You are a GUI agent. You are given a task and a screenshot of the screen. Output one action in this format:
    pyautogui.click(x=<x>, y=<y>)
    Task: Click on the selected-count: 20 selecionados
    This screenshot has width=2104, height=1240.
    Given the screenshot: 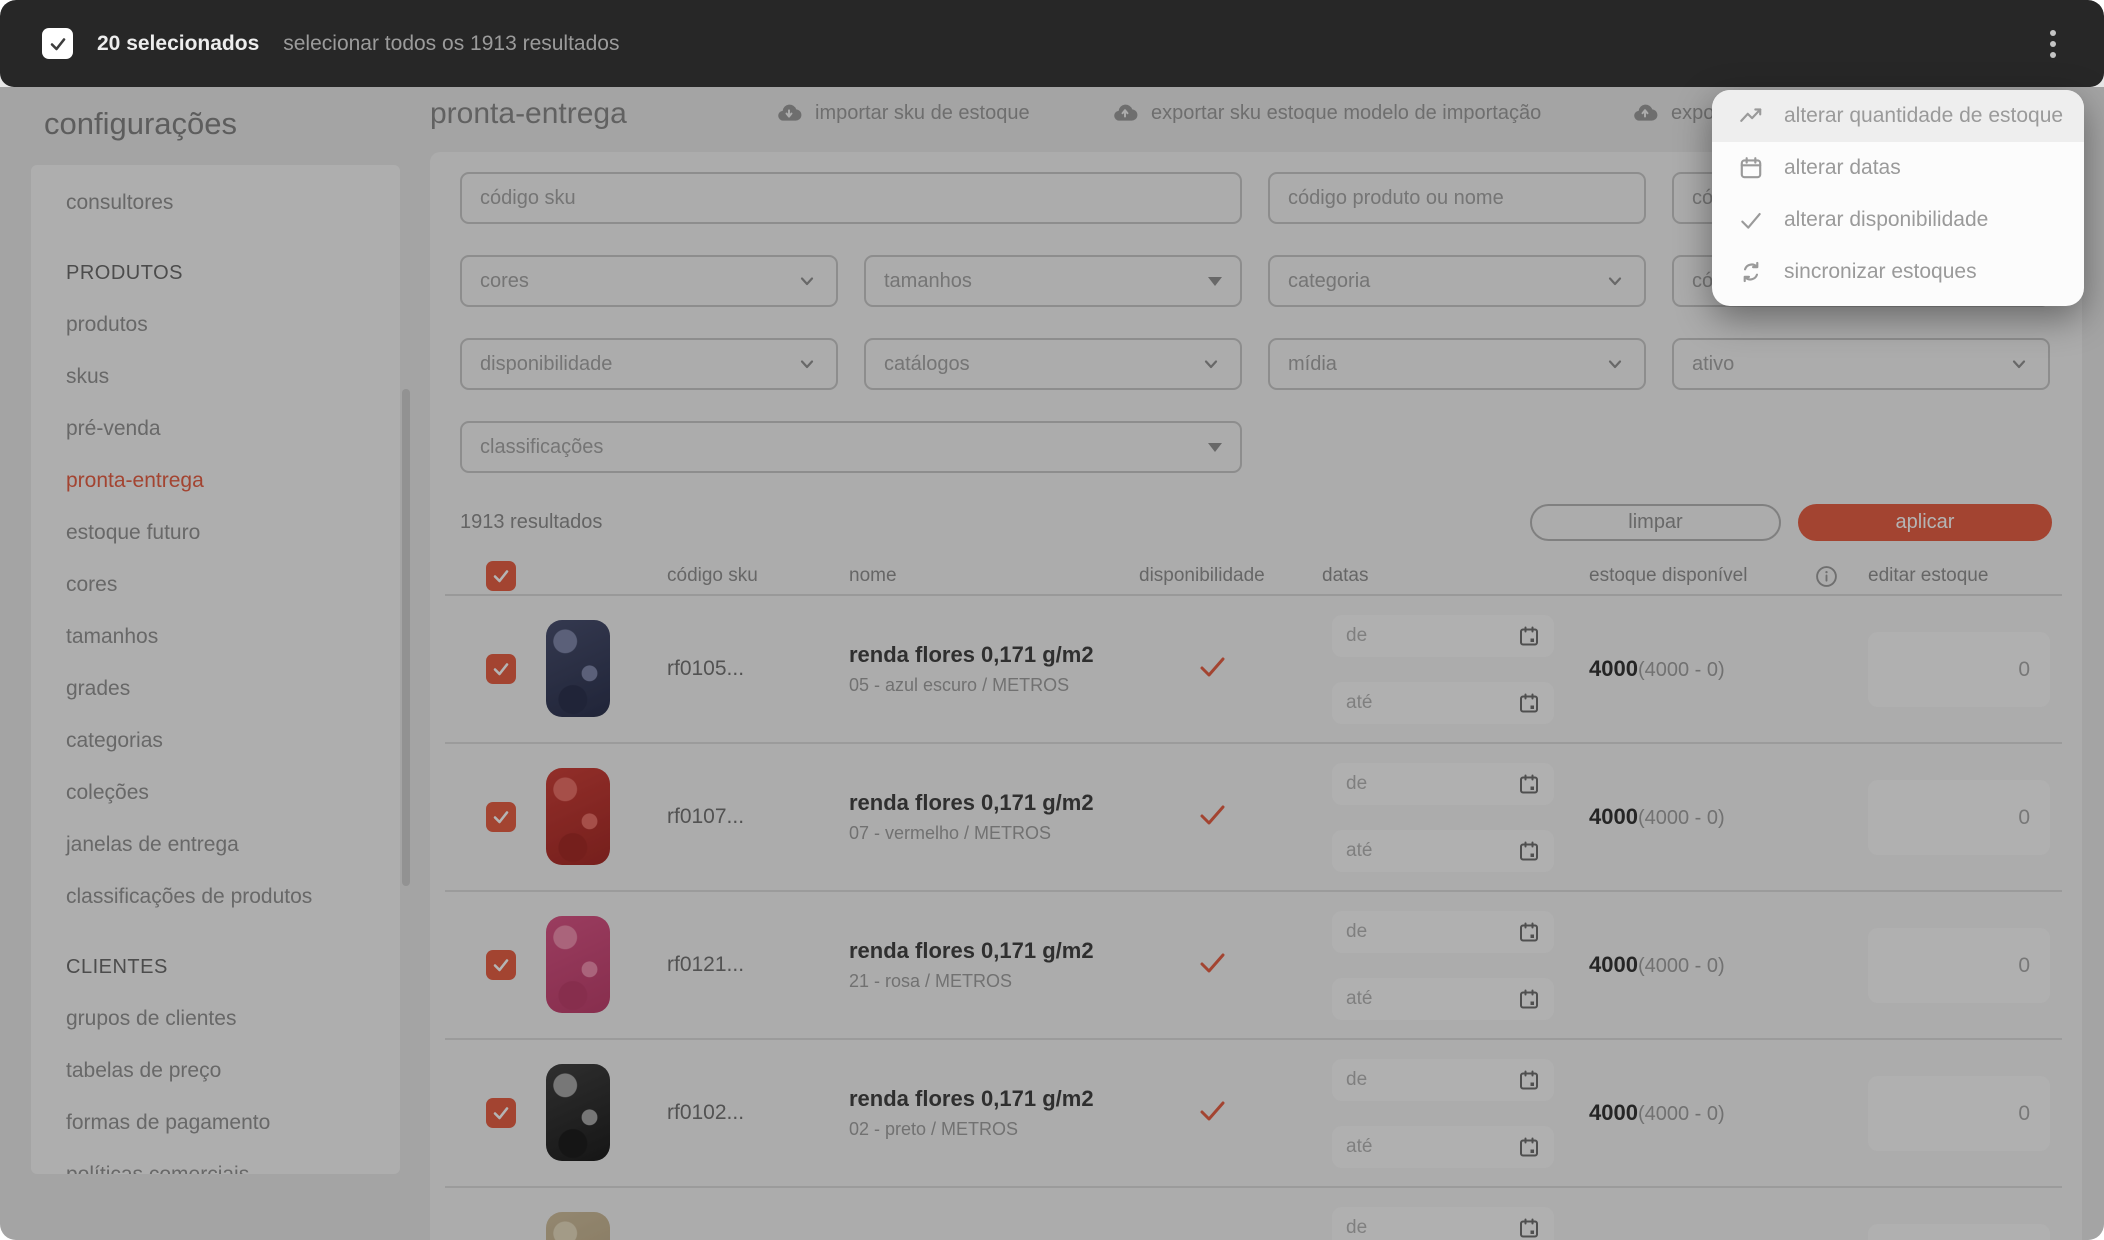 What is the action you would take?
    pyautogui.click(x=178, y=43)
    